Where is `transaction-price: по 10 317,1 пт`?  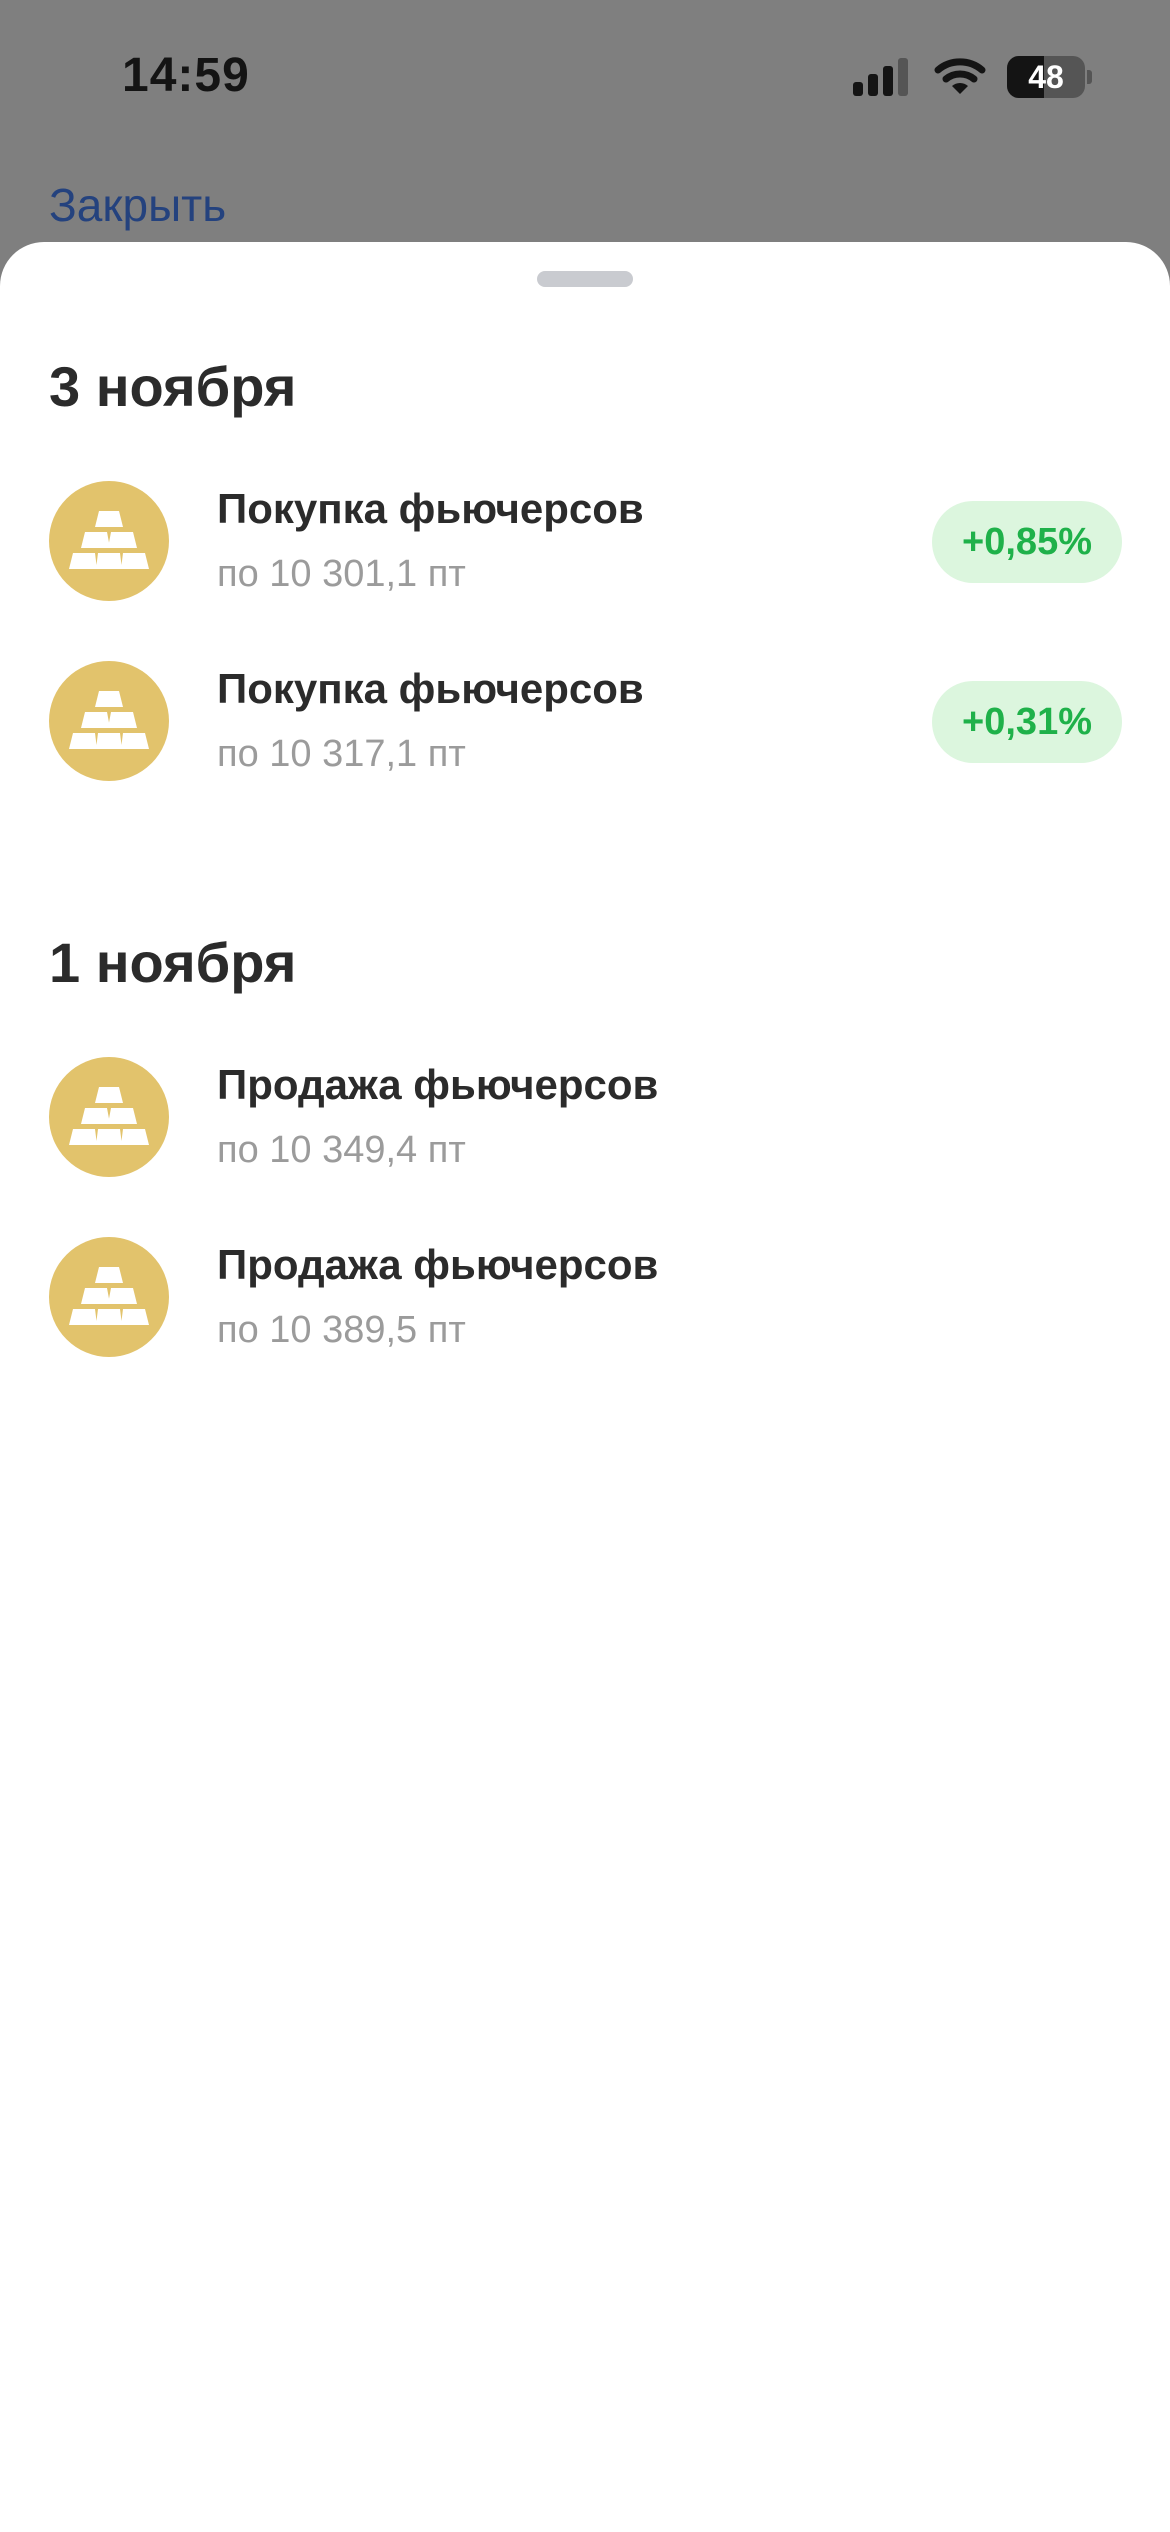
transaction-price: по 10 317,1 пт is located at coordinates (341, 754).